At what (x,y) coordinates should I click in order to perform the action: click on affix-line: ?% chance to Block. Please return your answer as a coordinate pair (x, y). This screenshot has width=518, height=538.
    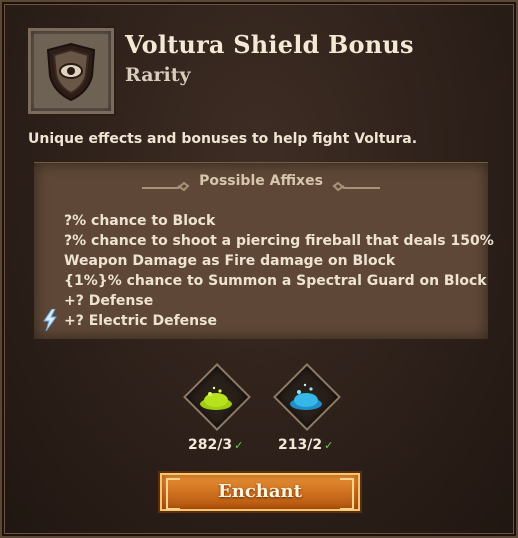
    Looking at the image, I should click on (140, 221).